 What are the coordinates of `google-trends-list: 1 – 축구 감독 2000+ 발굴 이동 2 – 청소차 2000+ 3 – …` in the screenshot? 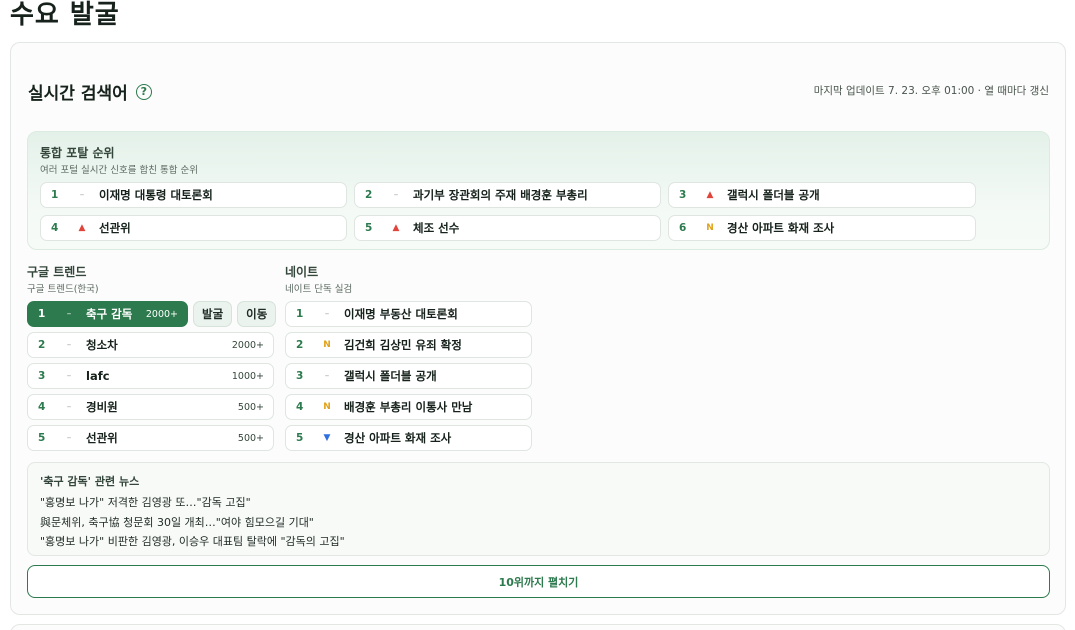 It's located at (152, 376).